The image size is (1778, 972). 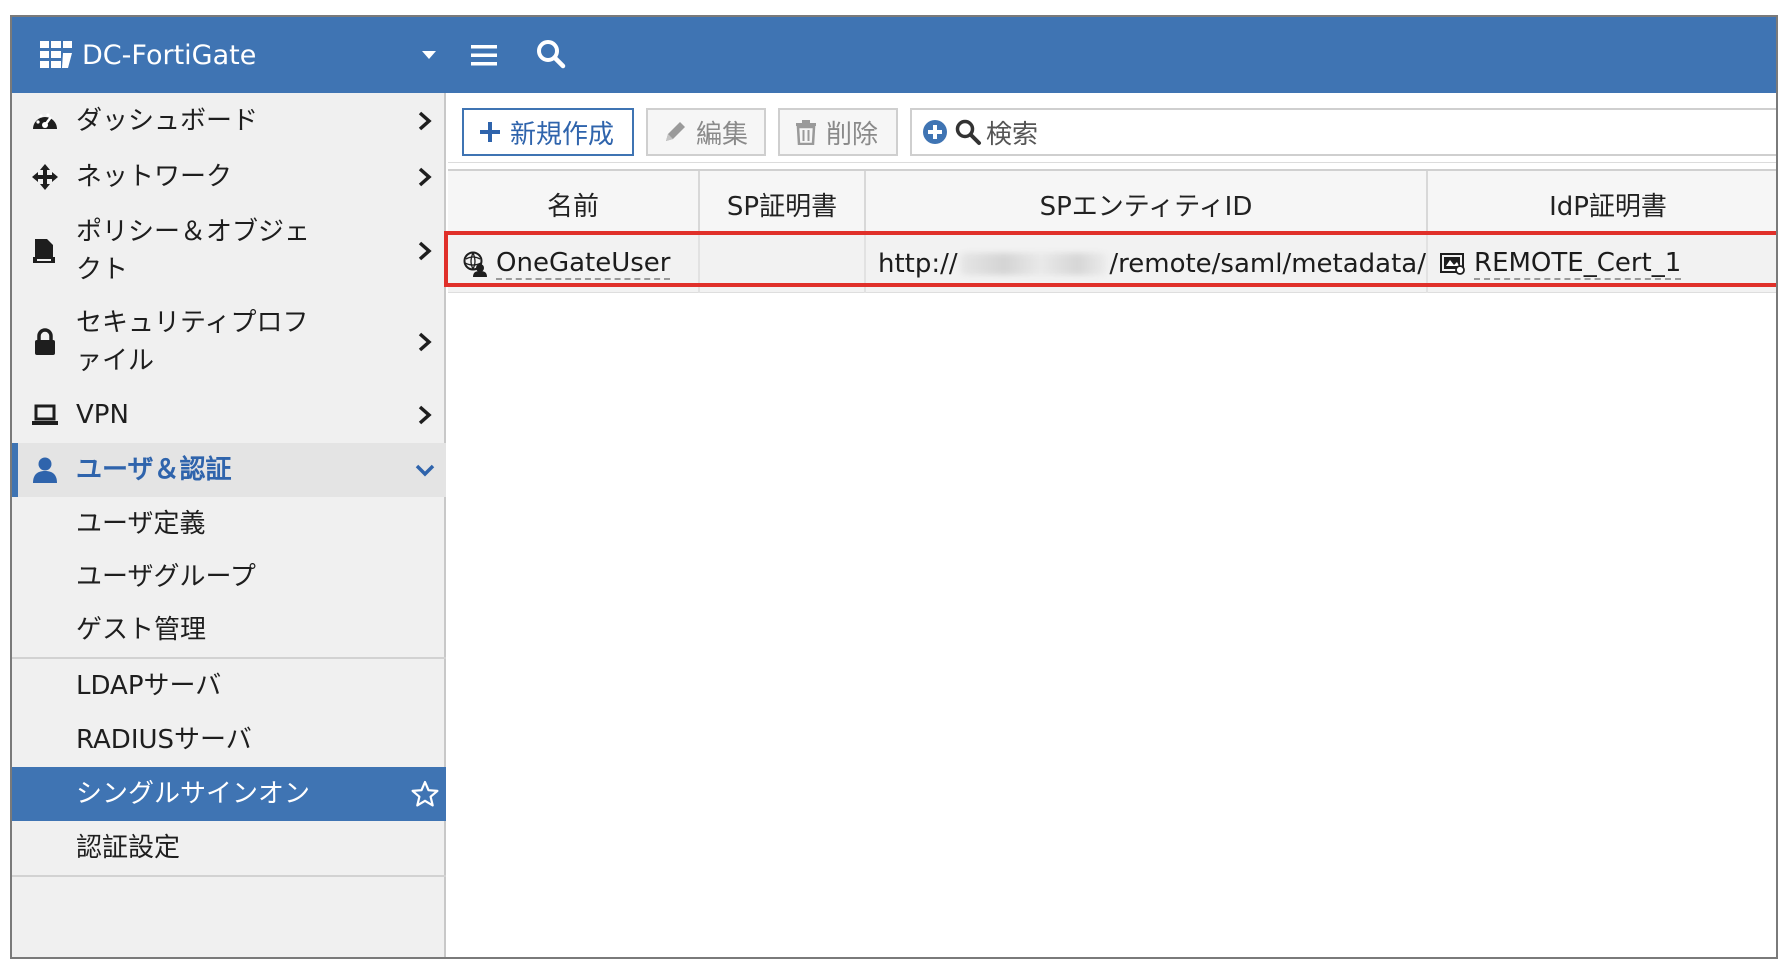 What do you see at coordinates (783, 204) in the screenshot?
I see `column-header-sp-cert: SP証明書` at bounding box center [783, 204].